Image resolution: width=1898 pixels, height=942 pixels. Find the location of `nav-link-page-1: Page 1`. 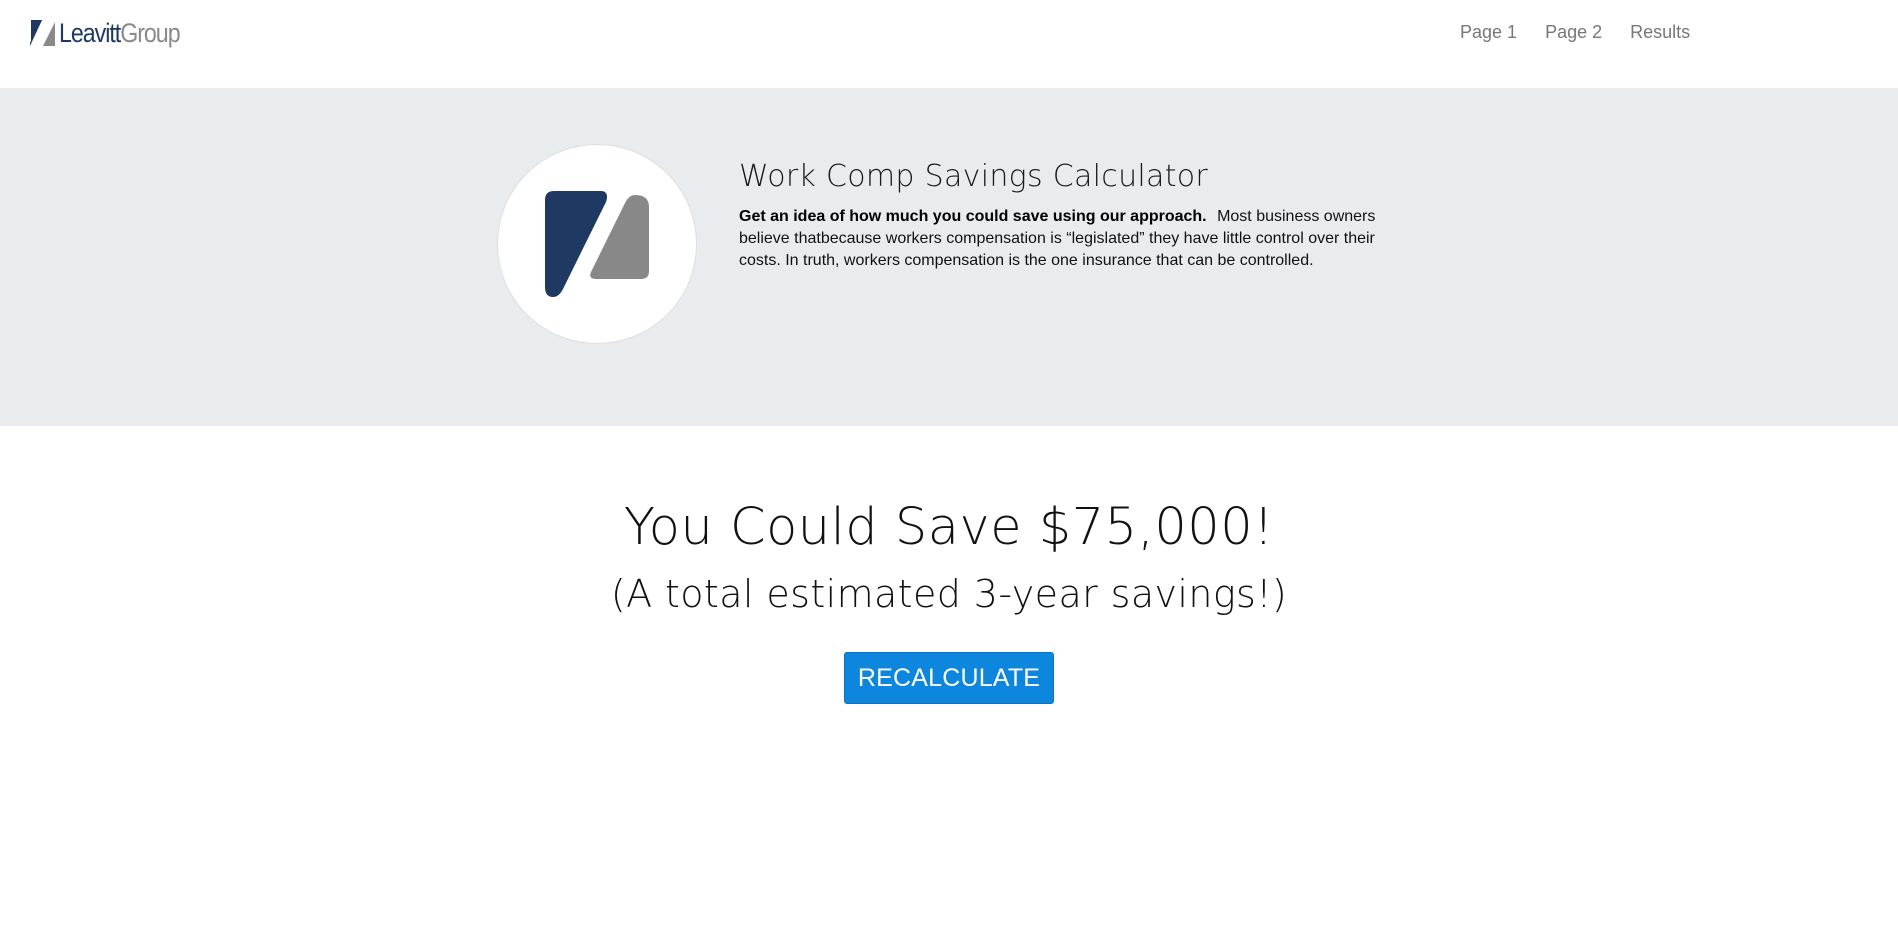

nav-link-page-1: Page 1 is located at coordinates (1488, 32).